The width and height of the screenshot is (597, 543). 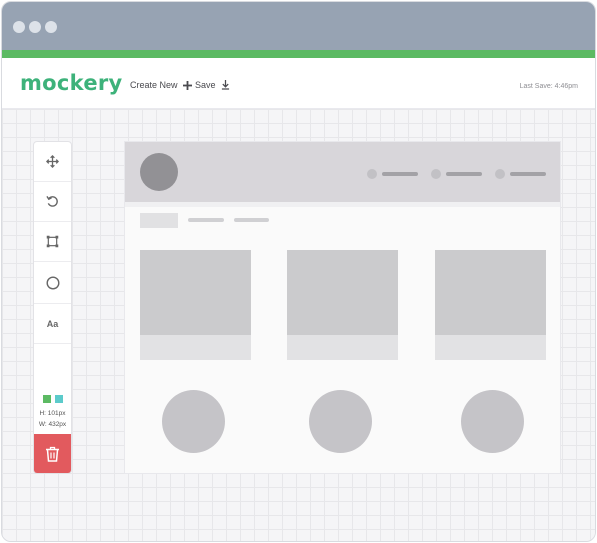 I want to click on undo-tool, so click(x=52, y=202).